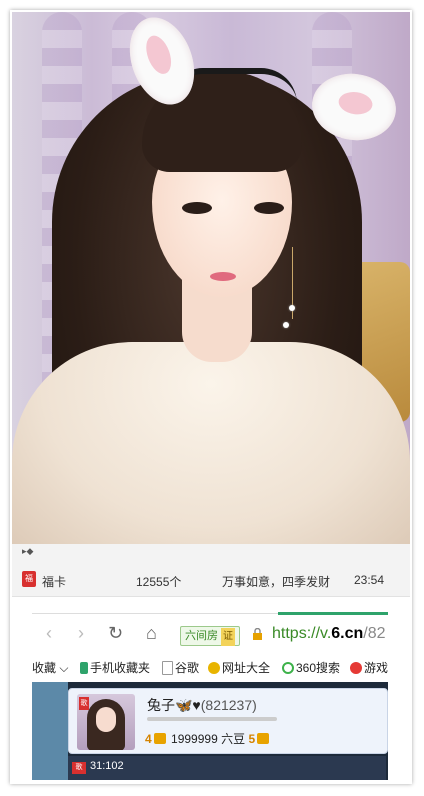 The height and width of the screenshot is (796, 424). I want to click on bookmark-favorites: 收藏 ⌵, so click(50, 667).